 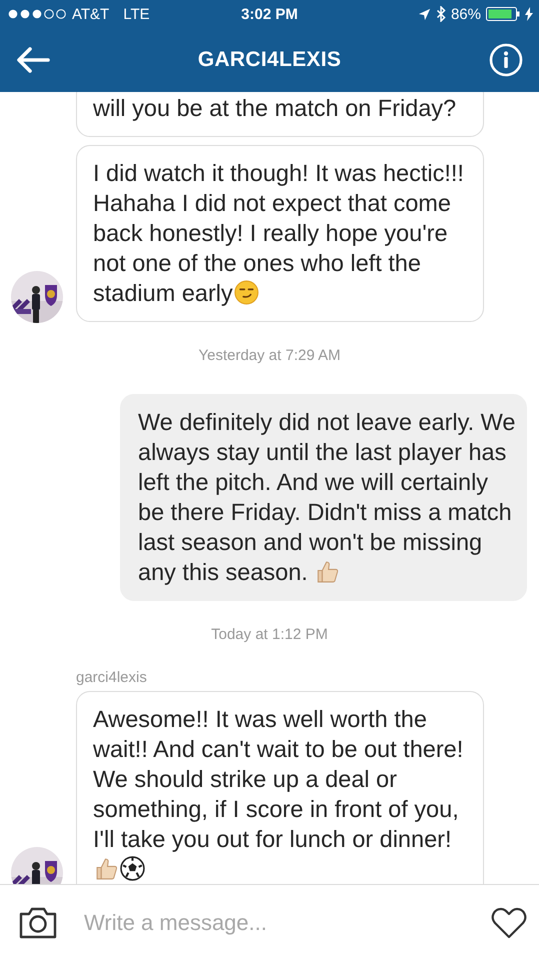 I want to click on bluetooth-icon, so click(x=441, y=14).